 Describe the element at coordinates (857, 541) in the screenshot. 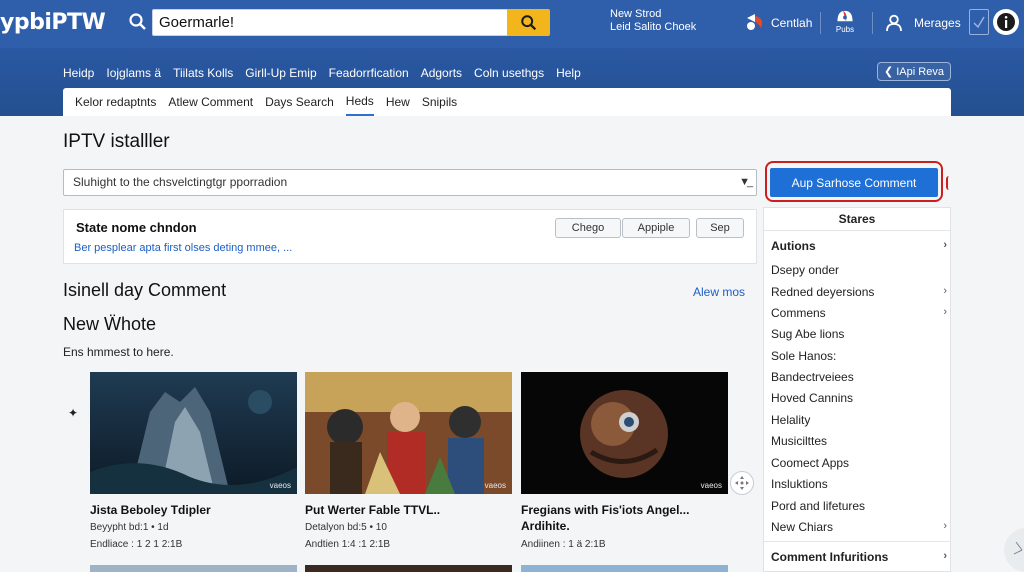

I see `sidebar-divider` at that location.